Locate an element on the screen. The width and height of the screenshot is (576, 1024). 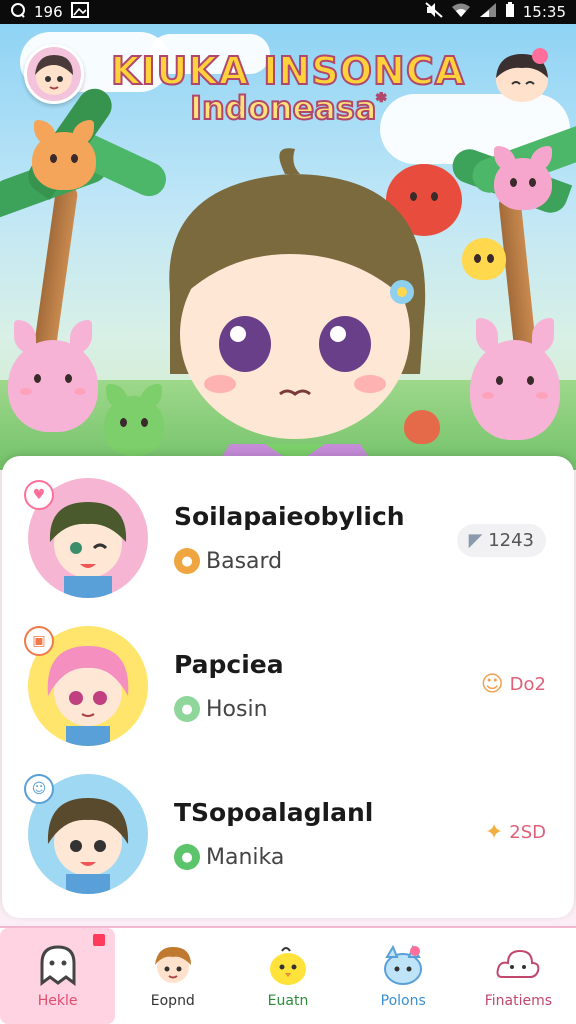
speech-bubble-icon: ☺ is located at coordinates (39, 789).